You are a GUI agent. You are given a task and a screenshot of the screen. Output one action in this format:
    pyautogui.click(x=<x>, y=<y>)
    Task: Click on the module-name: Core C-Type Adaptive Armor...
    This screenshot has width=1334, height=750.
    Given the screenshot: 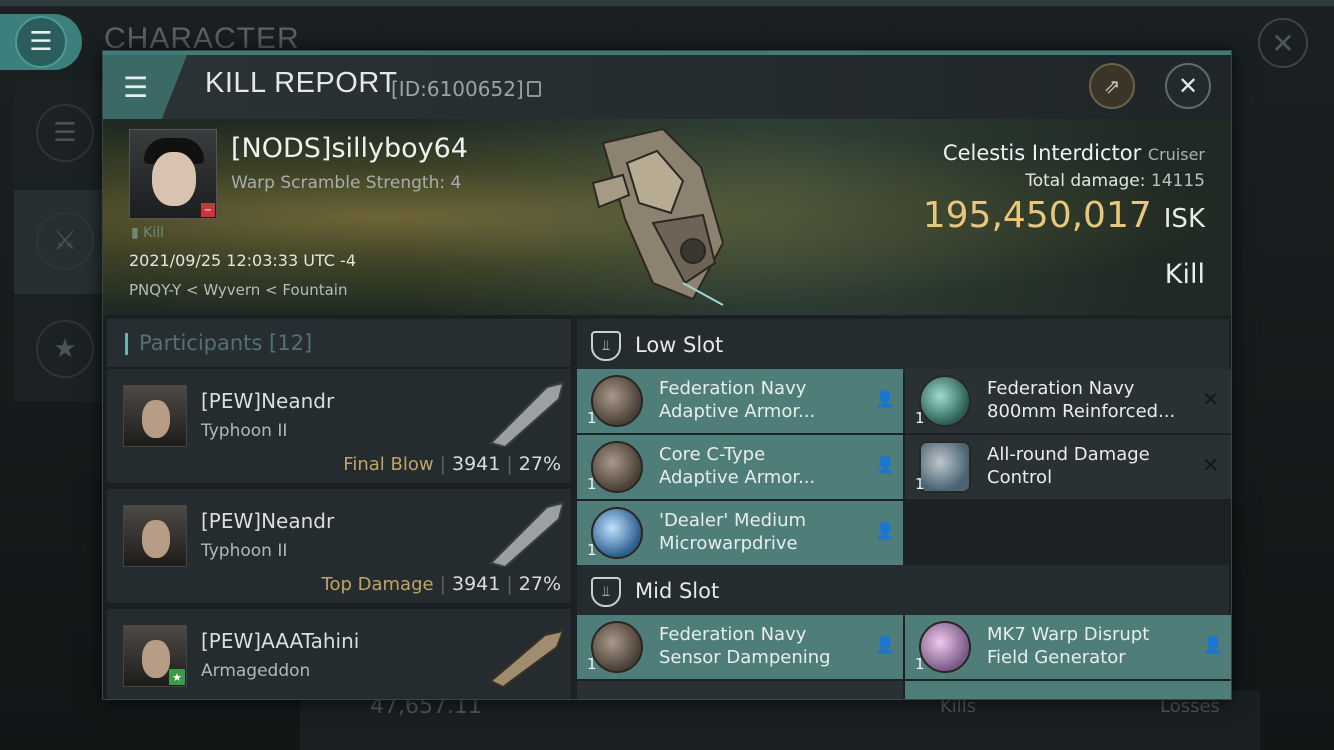 What is the action you would take?
    pyautogui.click(x=759, y=466)
    